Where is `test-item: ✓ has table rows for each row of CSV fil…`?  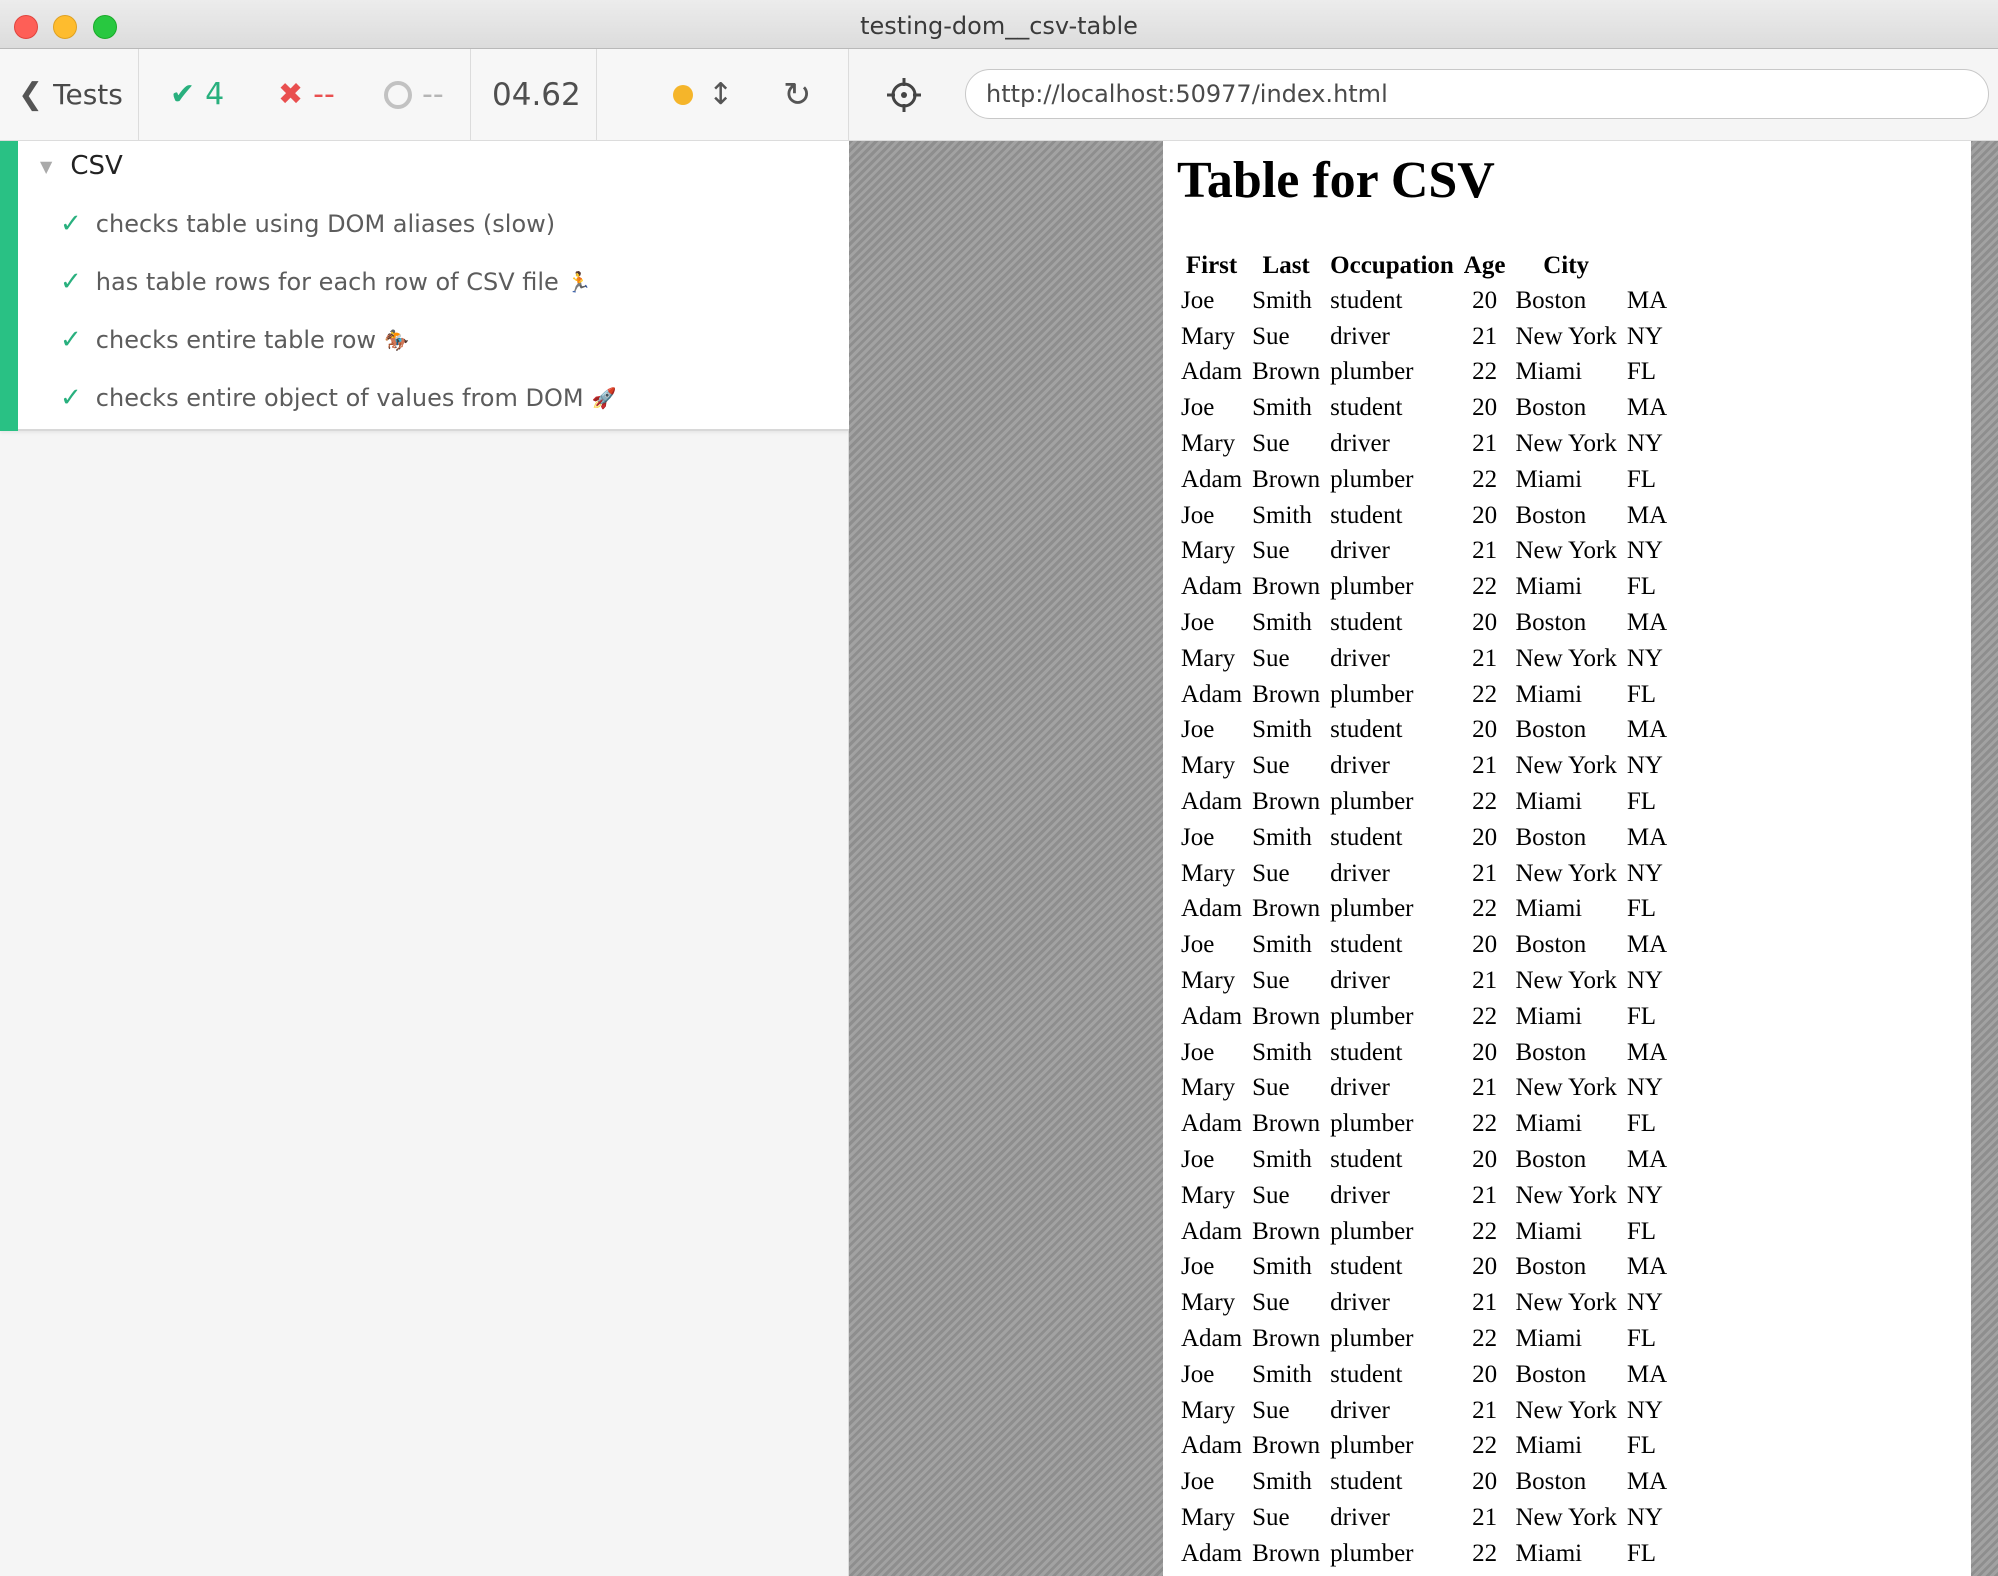 test-item: ✓ has table rows for each row of CSV fil… is located at coordinates (326, 282).